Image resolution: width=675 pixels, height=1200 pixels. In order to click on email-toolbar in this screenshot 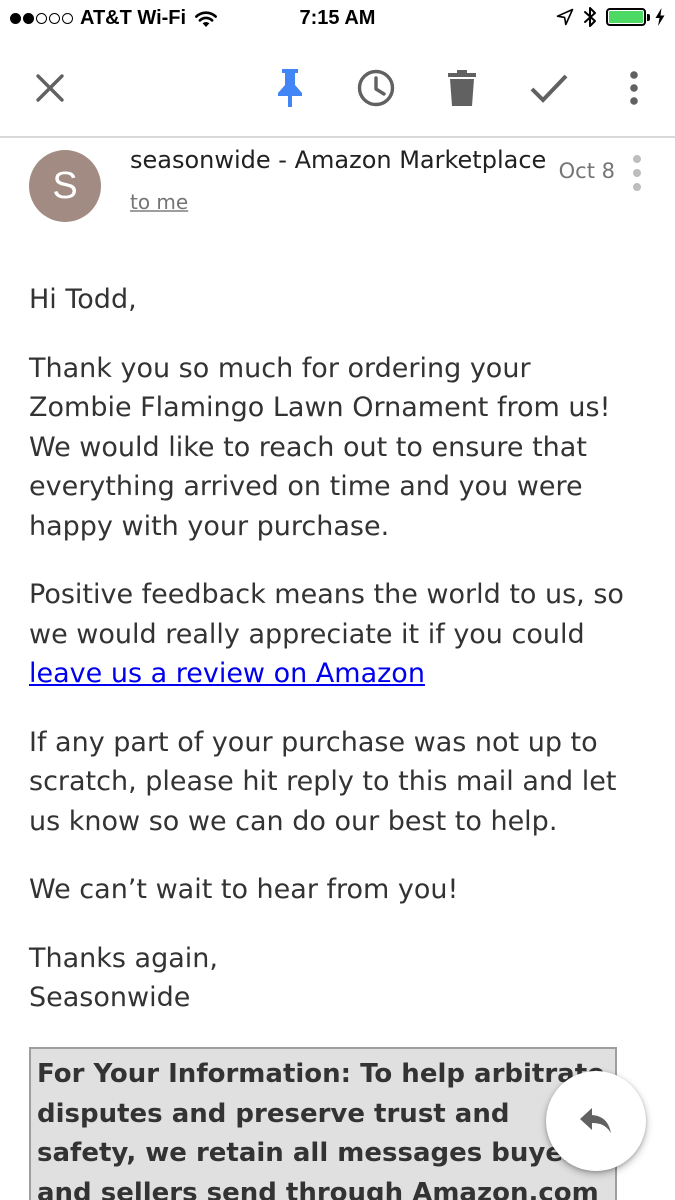, I will do `click(337, 88)`.